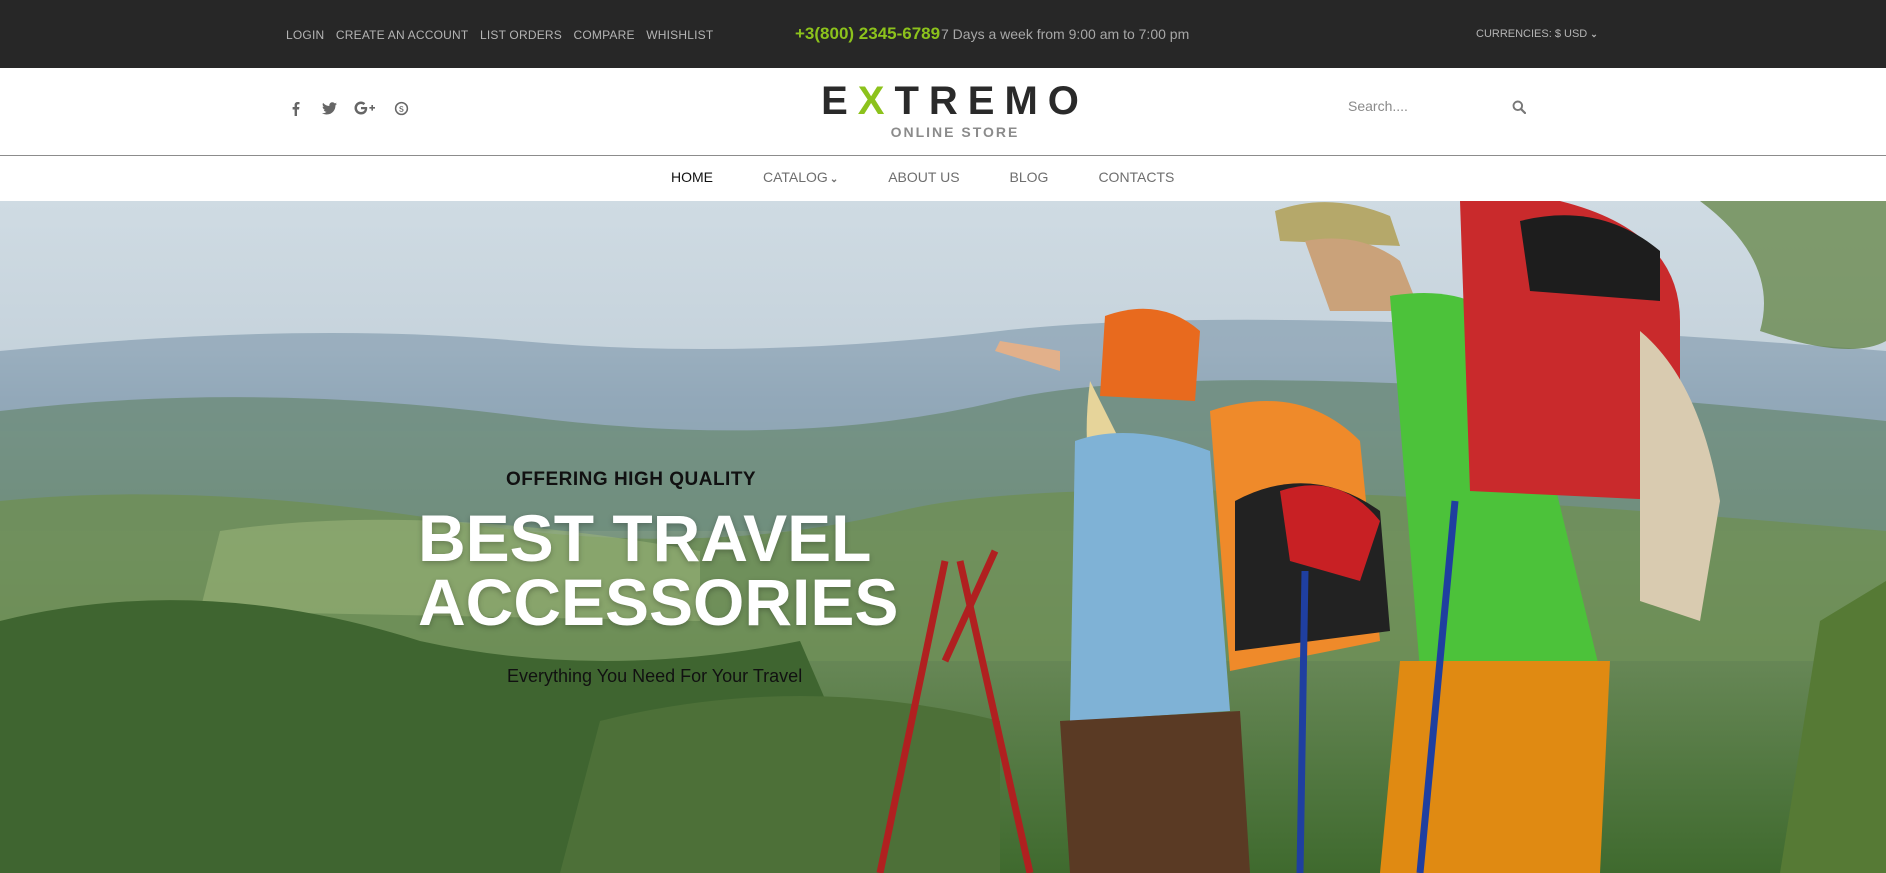 This screenshot has width=1886, height=873. I want to click on login-link: LOGIN, so click(305, 35).